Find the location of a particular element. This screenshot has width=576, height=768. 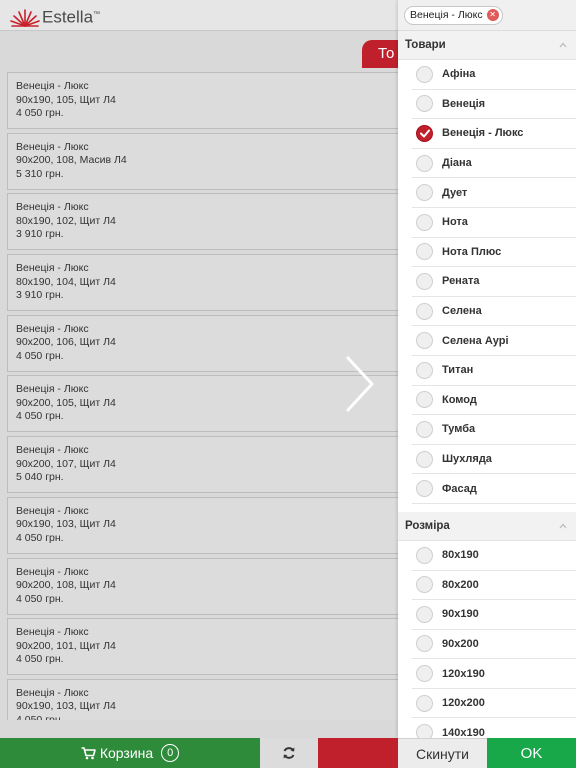

product-spec: 80x190, 102, Щит Л4 is located at coordinates (66, 220).